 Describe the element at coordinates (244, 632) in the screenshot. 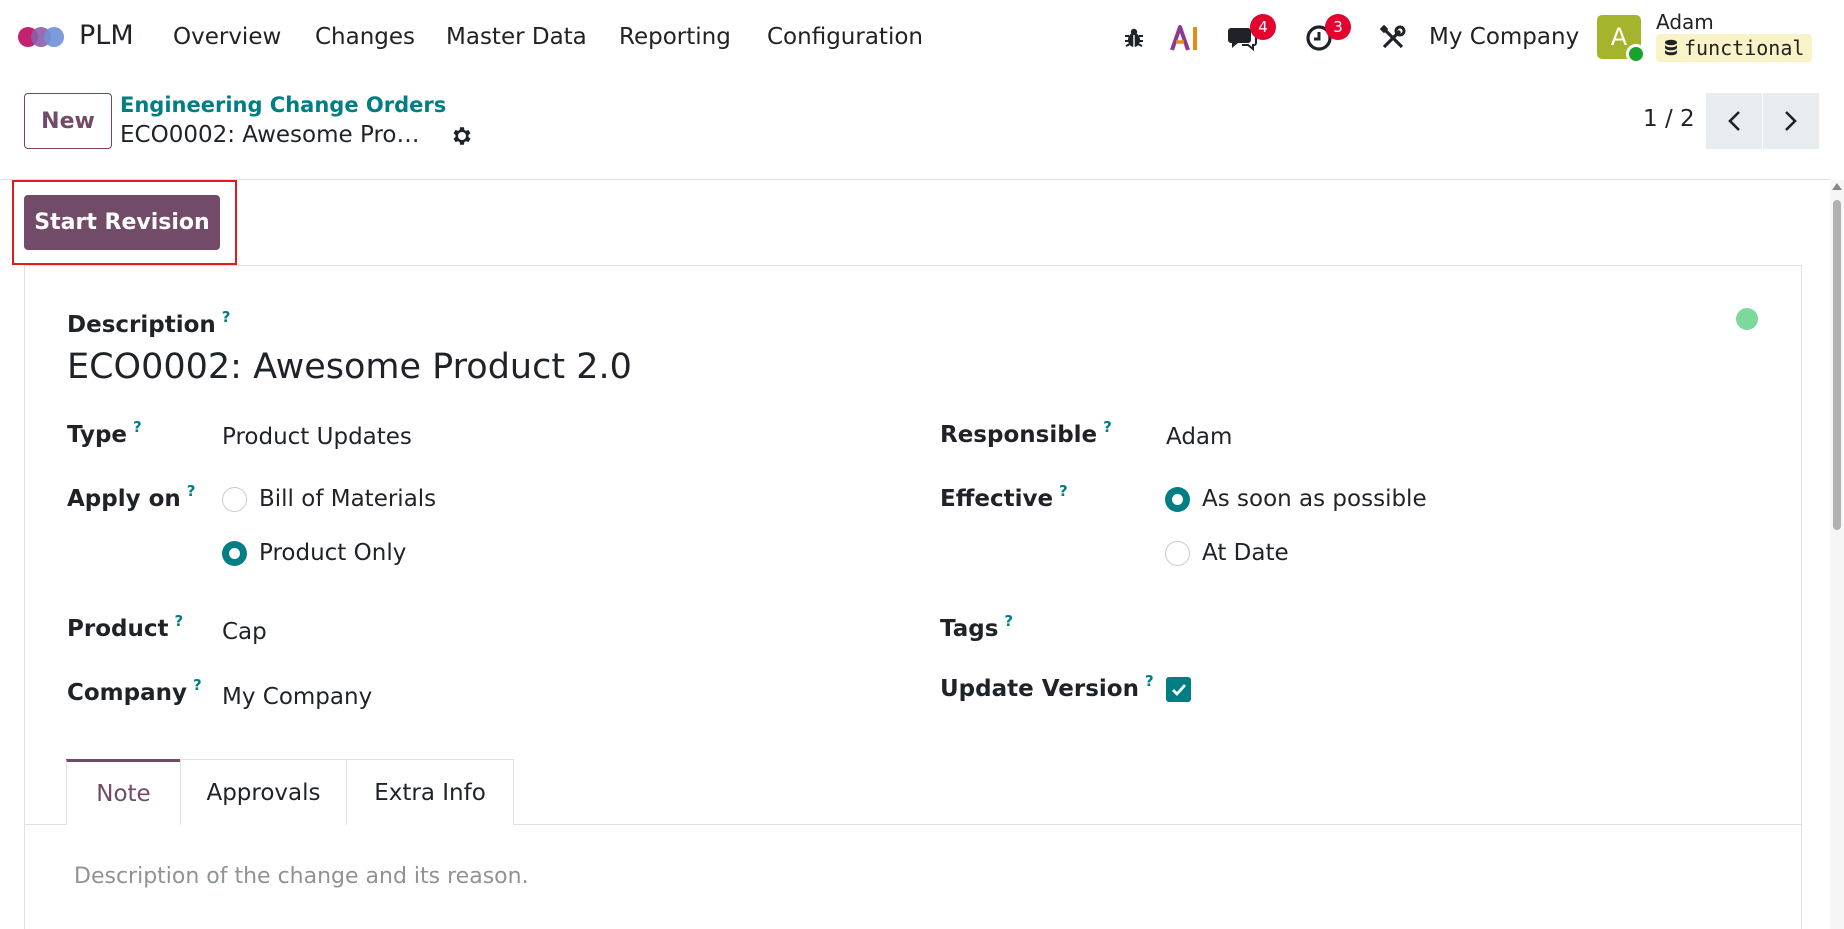

I see `product-field: Cap` at that location.